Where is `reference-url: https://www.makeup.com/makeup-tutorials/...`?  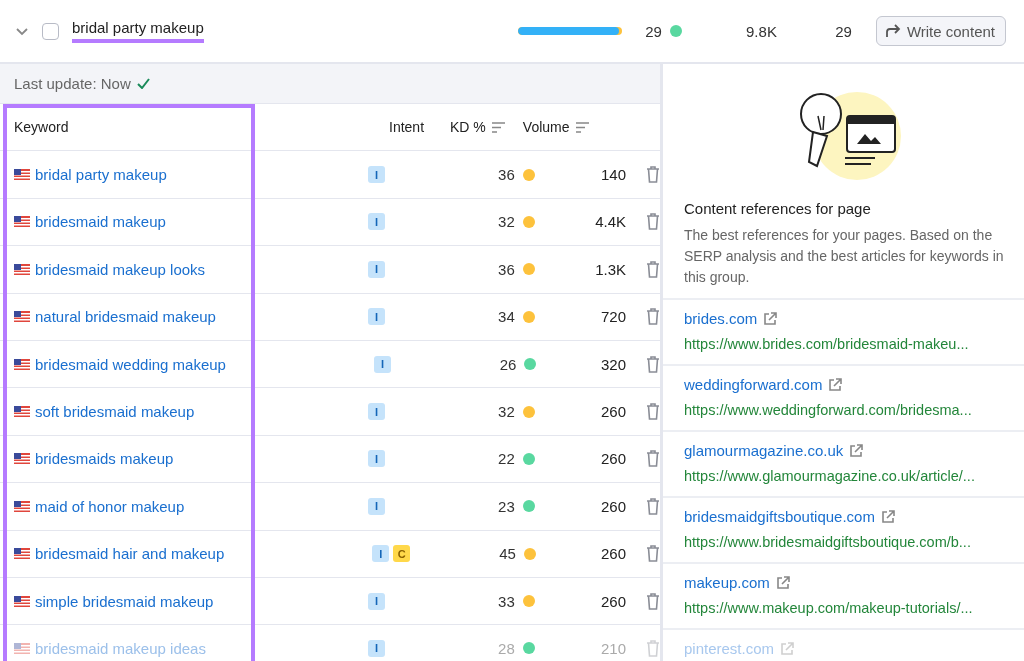 reference-url: https://www.makeup.com/makeup-tutorials/... is located at coordinates (844, 608).